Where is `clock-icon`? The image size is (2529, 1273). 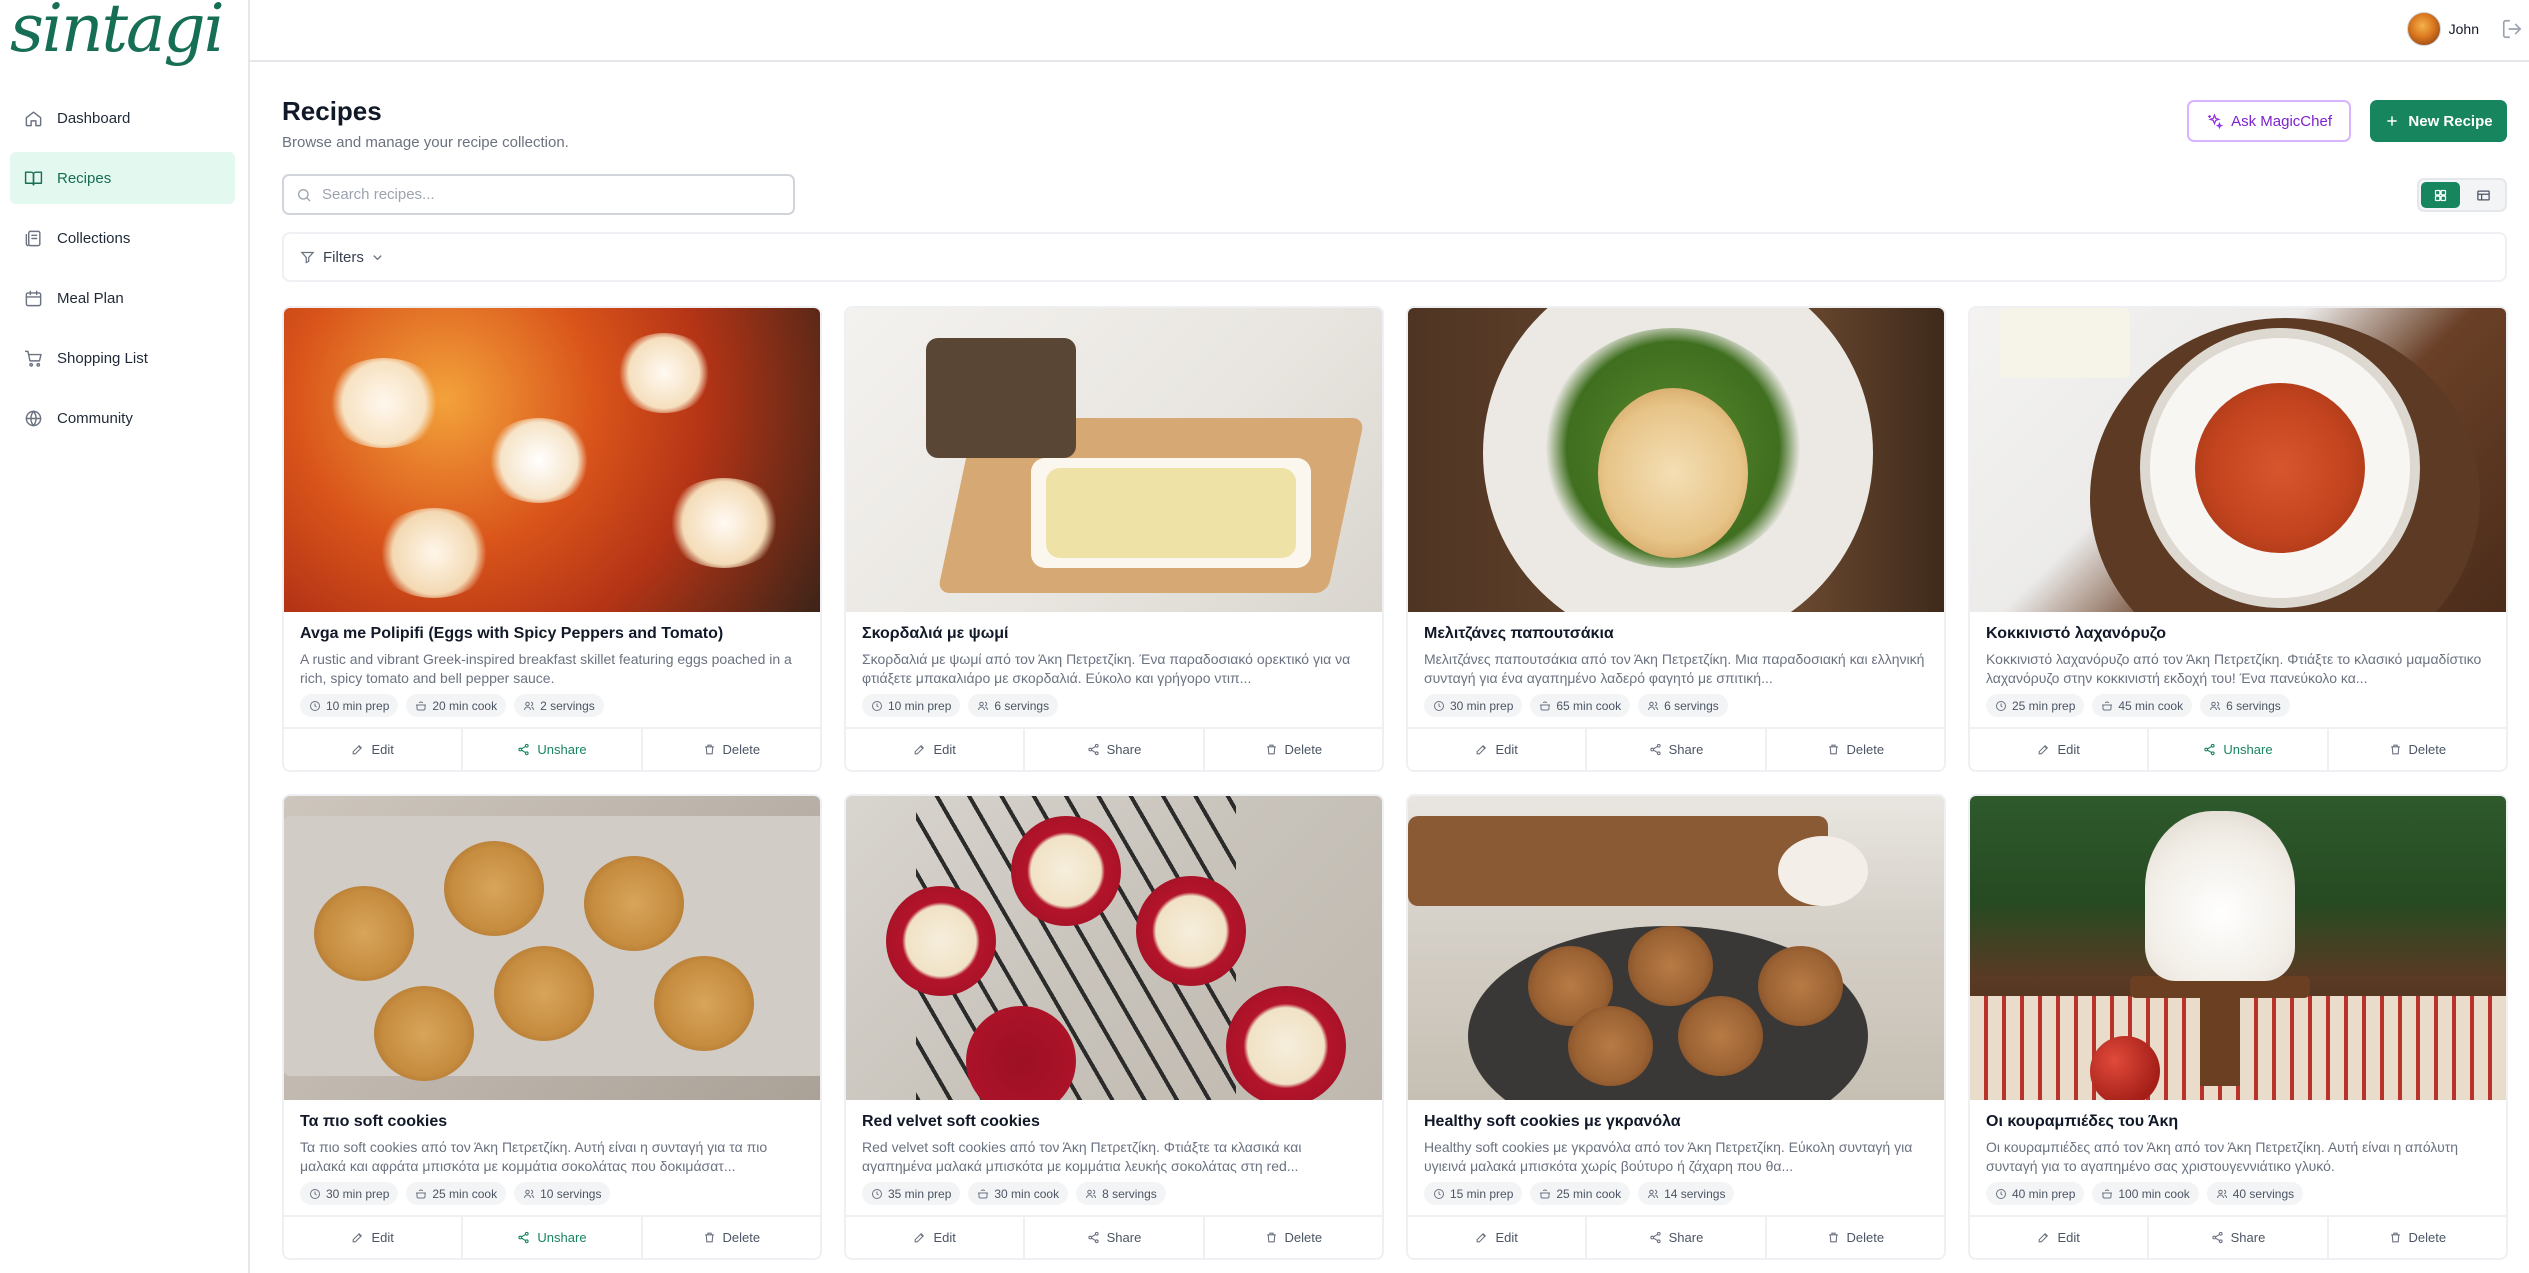 clock-icon is located at coordinates (2001, 1194).